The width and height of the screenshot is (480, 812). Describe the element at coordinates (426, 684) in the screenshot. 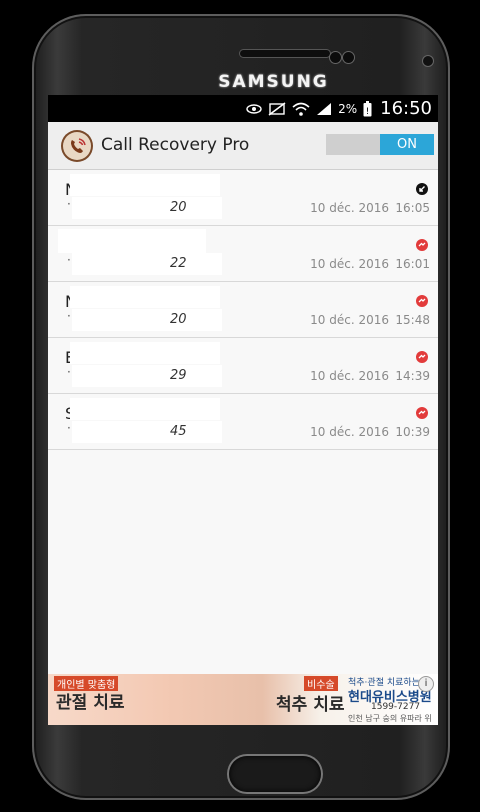

I see `ad-info-icon: i` at that location.